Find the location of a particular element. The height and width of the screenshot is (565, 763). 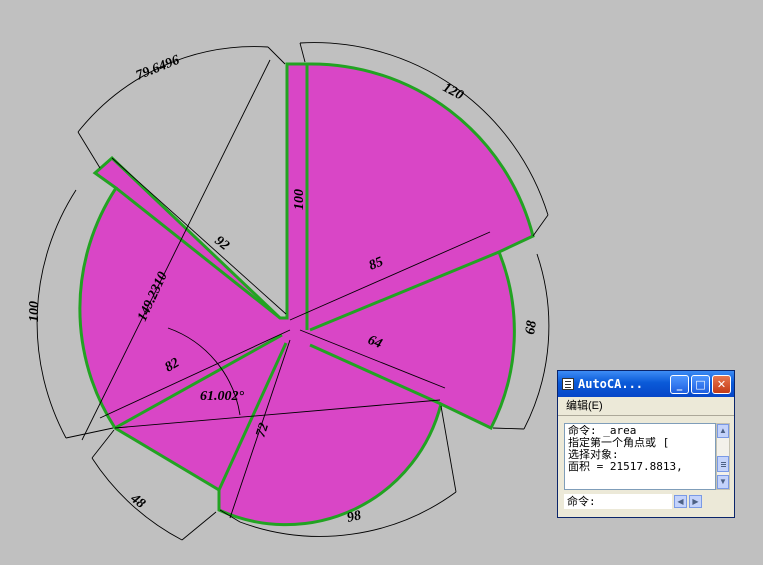

scroll-left-button: ◀ is located at coordinates (680, 501).